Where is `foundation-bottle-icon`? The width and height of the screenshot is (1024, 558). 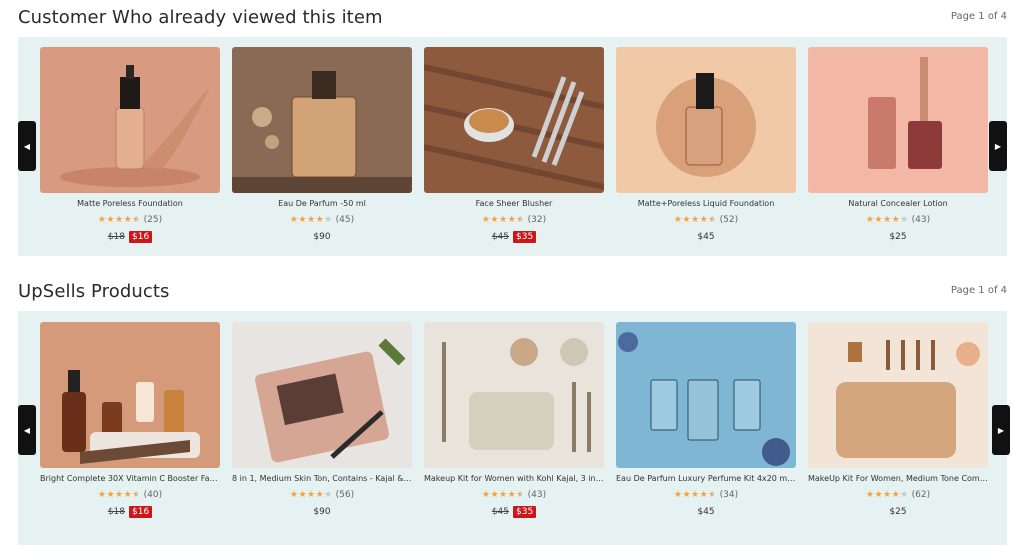 foundation-bottle-icon is located at coordinates (130, 120).